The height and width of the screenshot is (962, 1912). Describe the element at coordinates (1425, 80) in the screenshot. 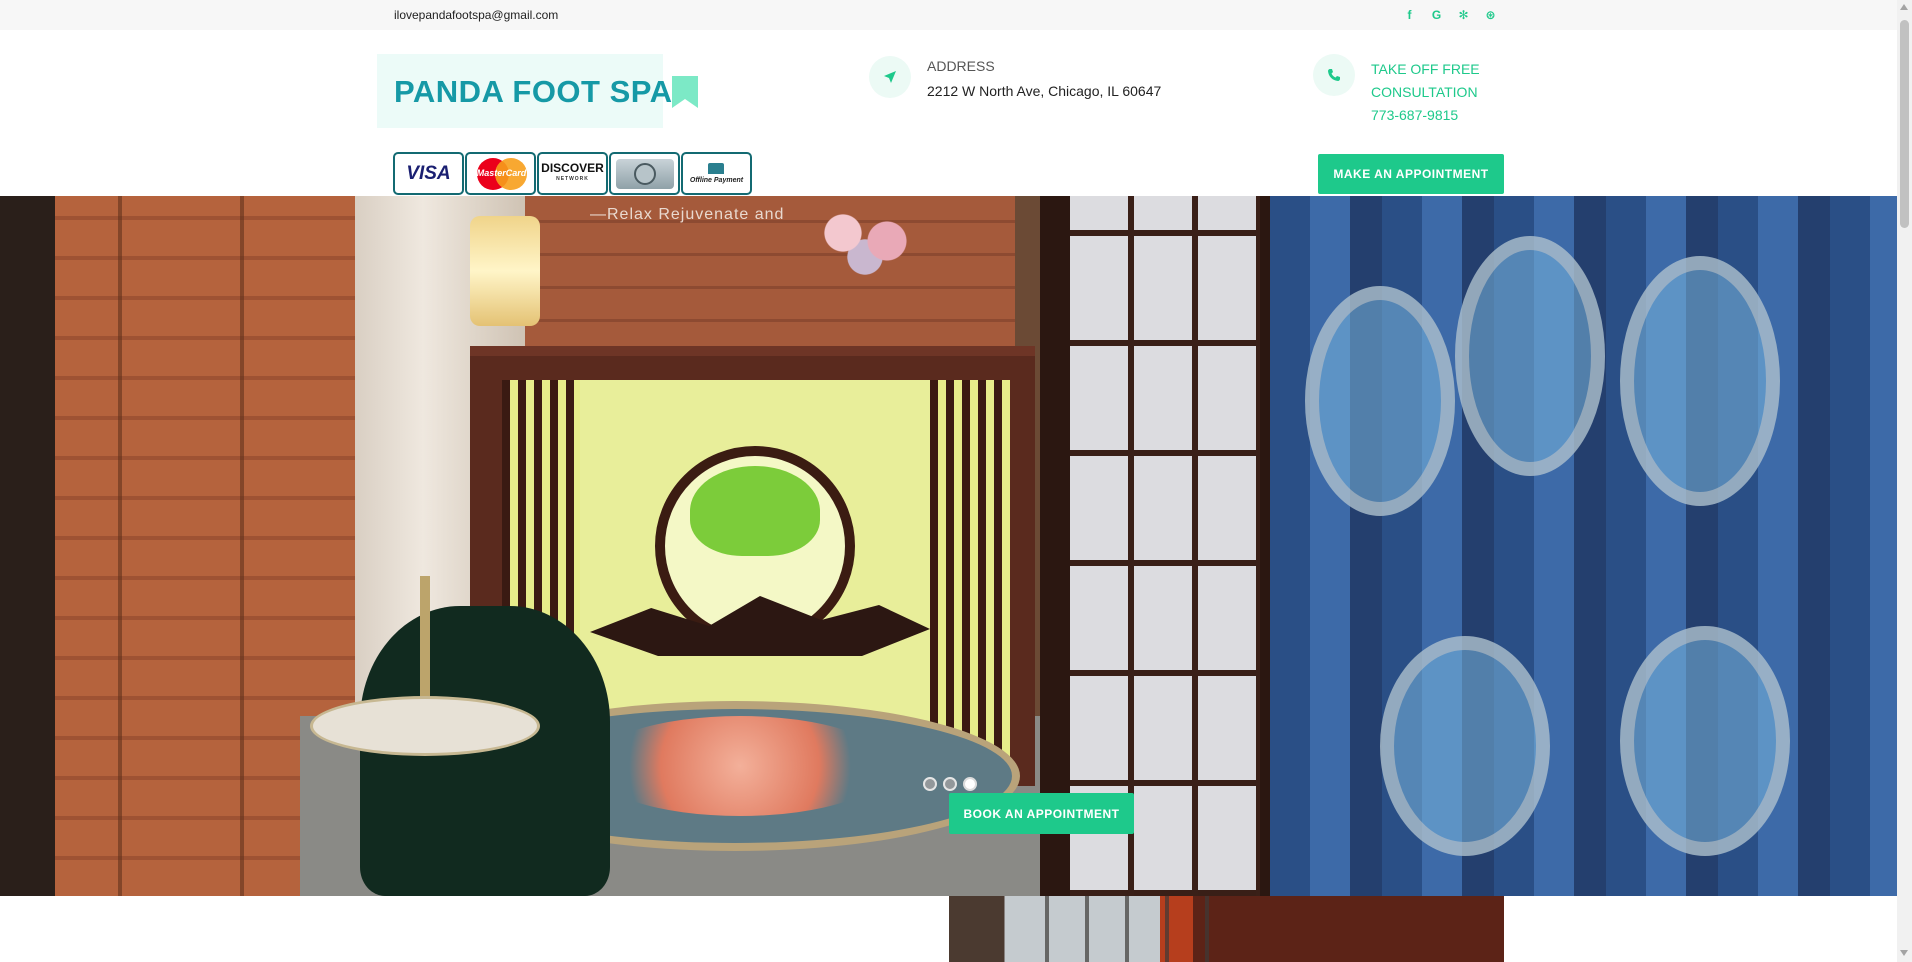

I see `consultation-label: TAKE OFF FREE CONSULTATION` at that location.